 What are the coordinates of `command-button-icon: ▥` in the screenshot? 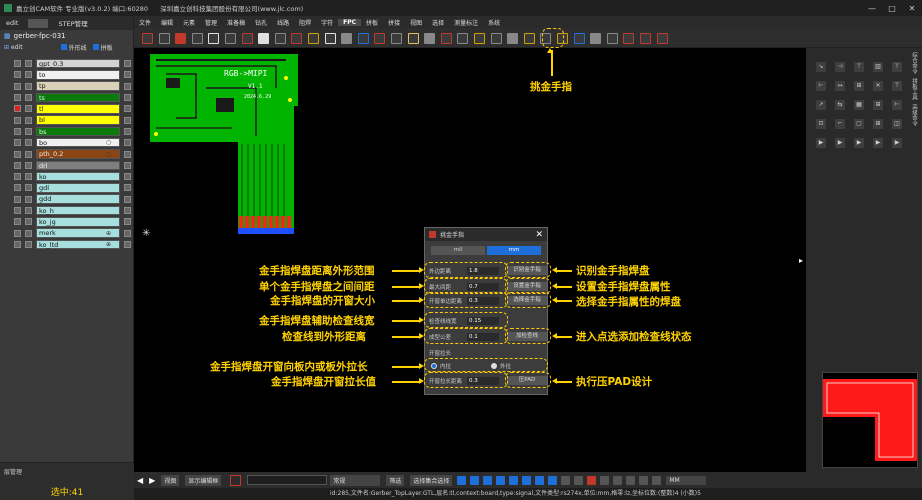 It's located at (878, 67).